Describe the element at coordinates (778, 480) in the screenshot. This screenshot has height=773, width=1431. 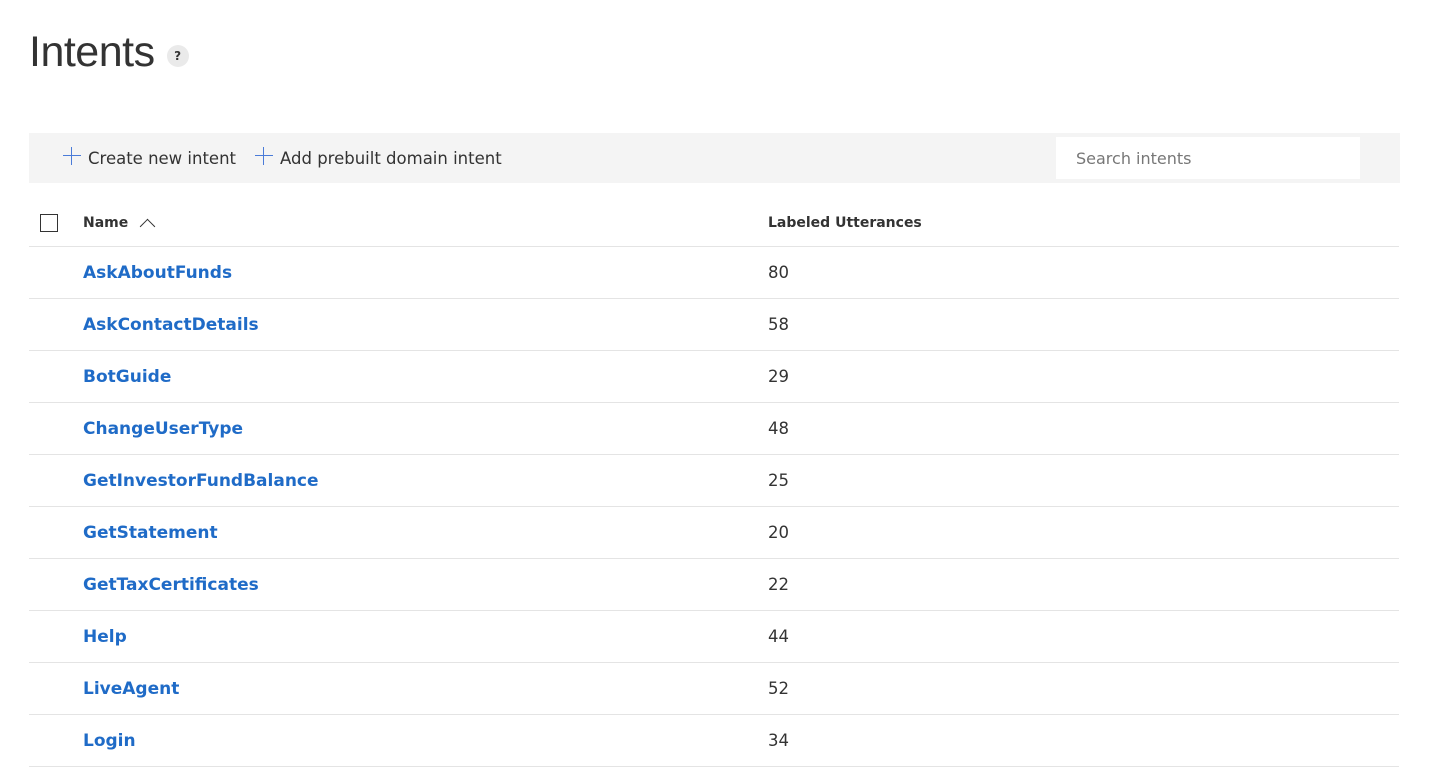
I see `labeled-utterances-count: 25` at that location.